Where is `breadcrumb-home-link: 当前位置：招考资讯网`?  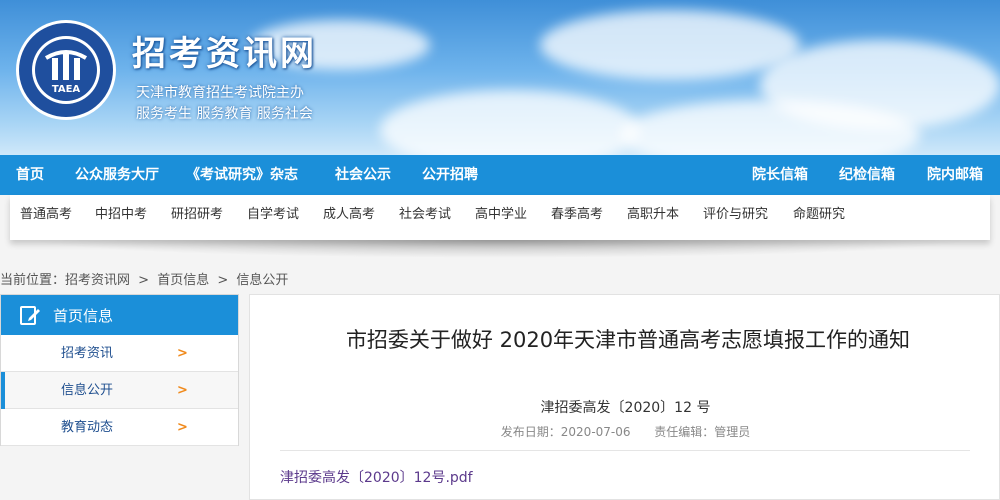 breadcrumb-home-link: 当前位置：招考资讯网 is located at coordinates (65, 280).